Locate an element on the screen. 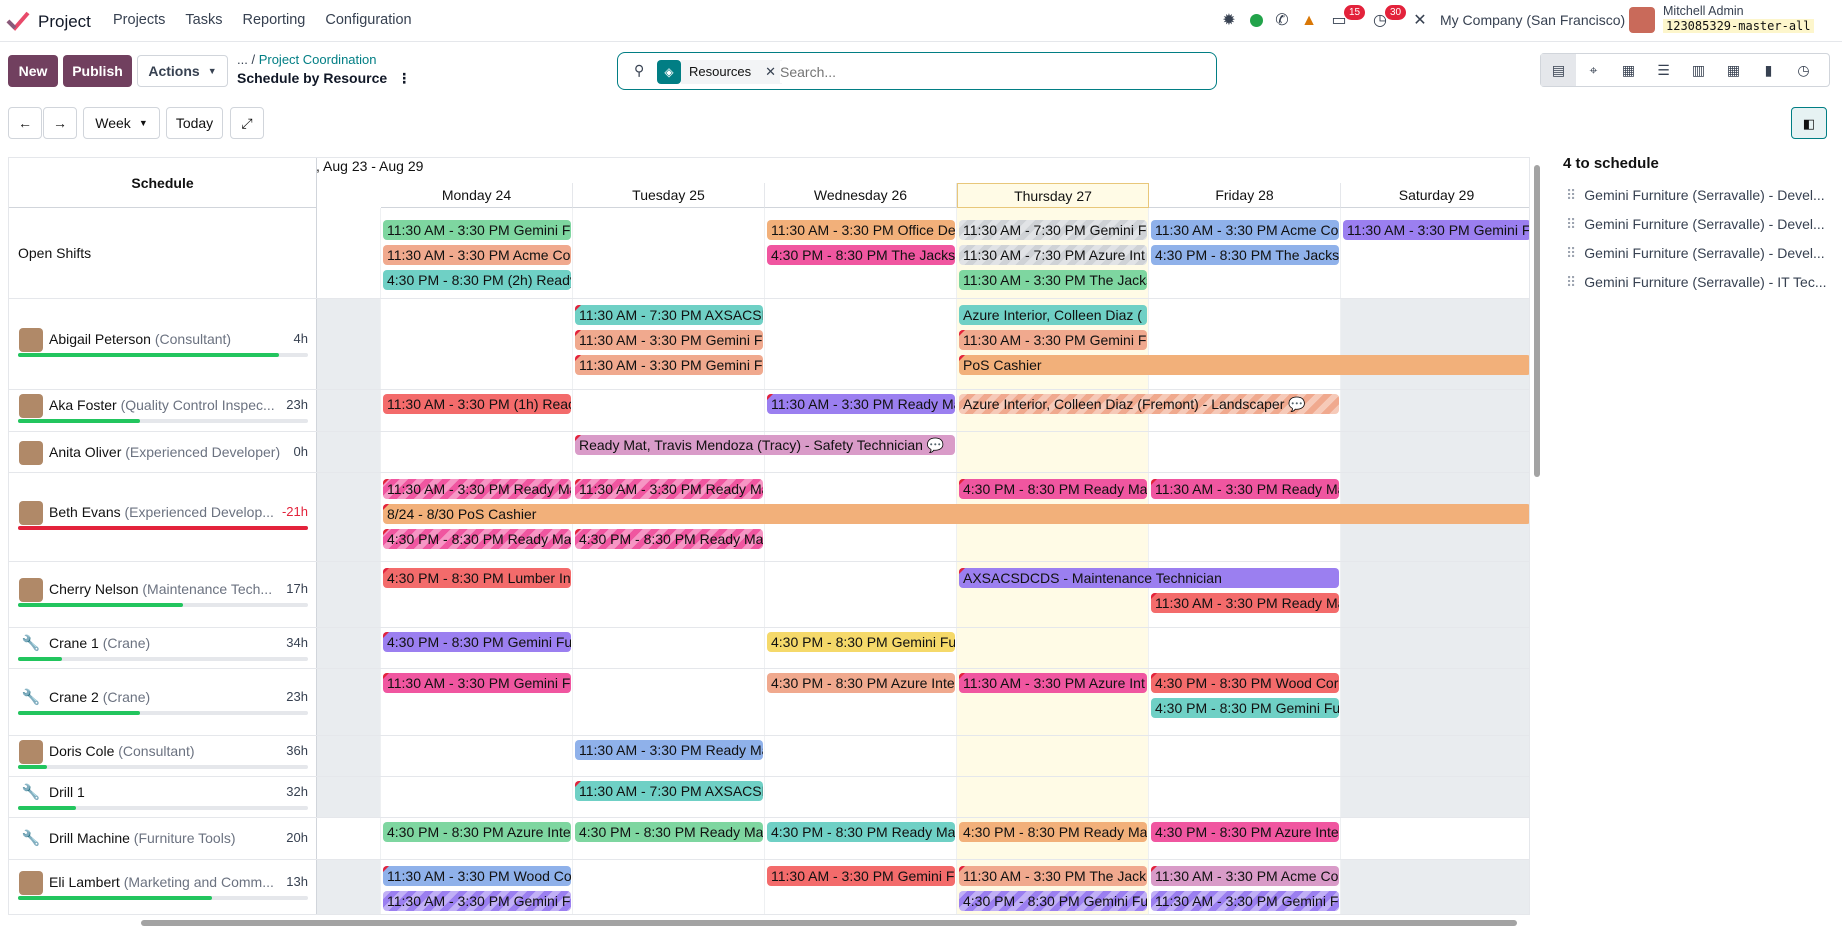  new-button: New is located at coordinates (33, 71).